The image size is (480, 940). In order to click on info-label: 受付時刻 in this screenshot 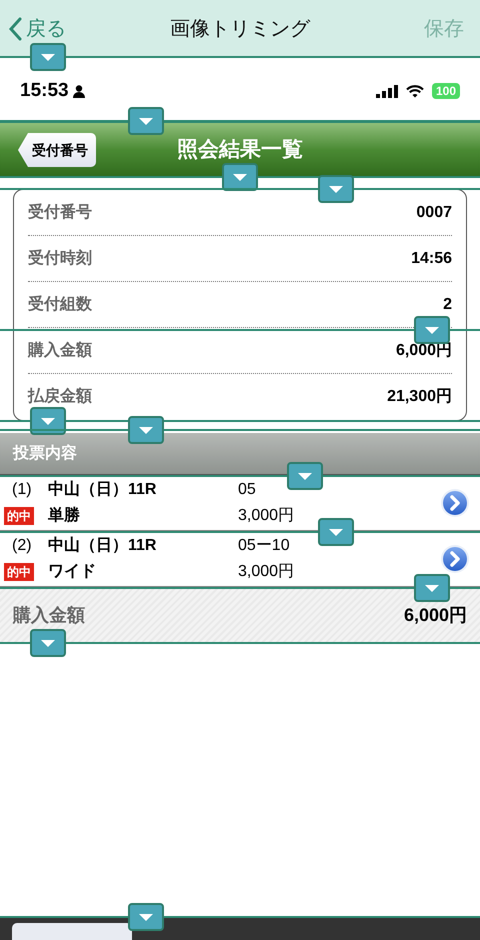, I will do `click(60, 258)`.